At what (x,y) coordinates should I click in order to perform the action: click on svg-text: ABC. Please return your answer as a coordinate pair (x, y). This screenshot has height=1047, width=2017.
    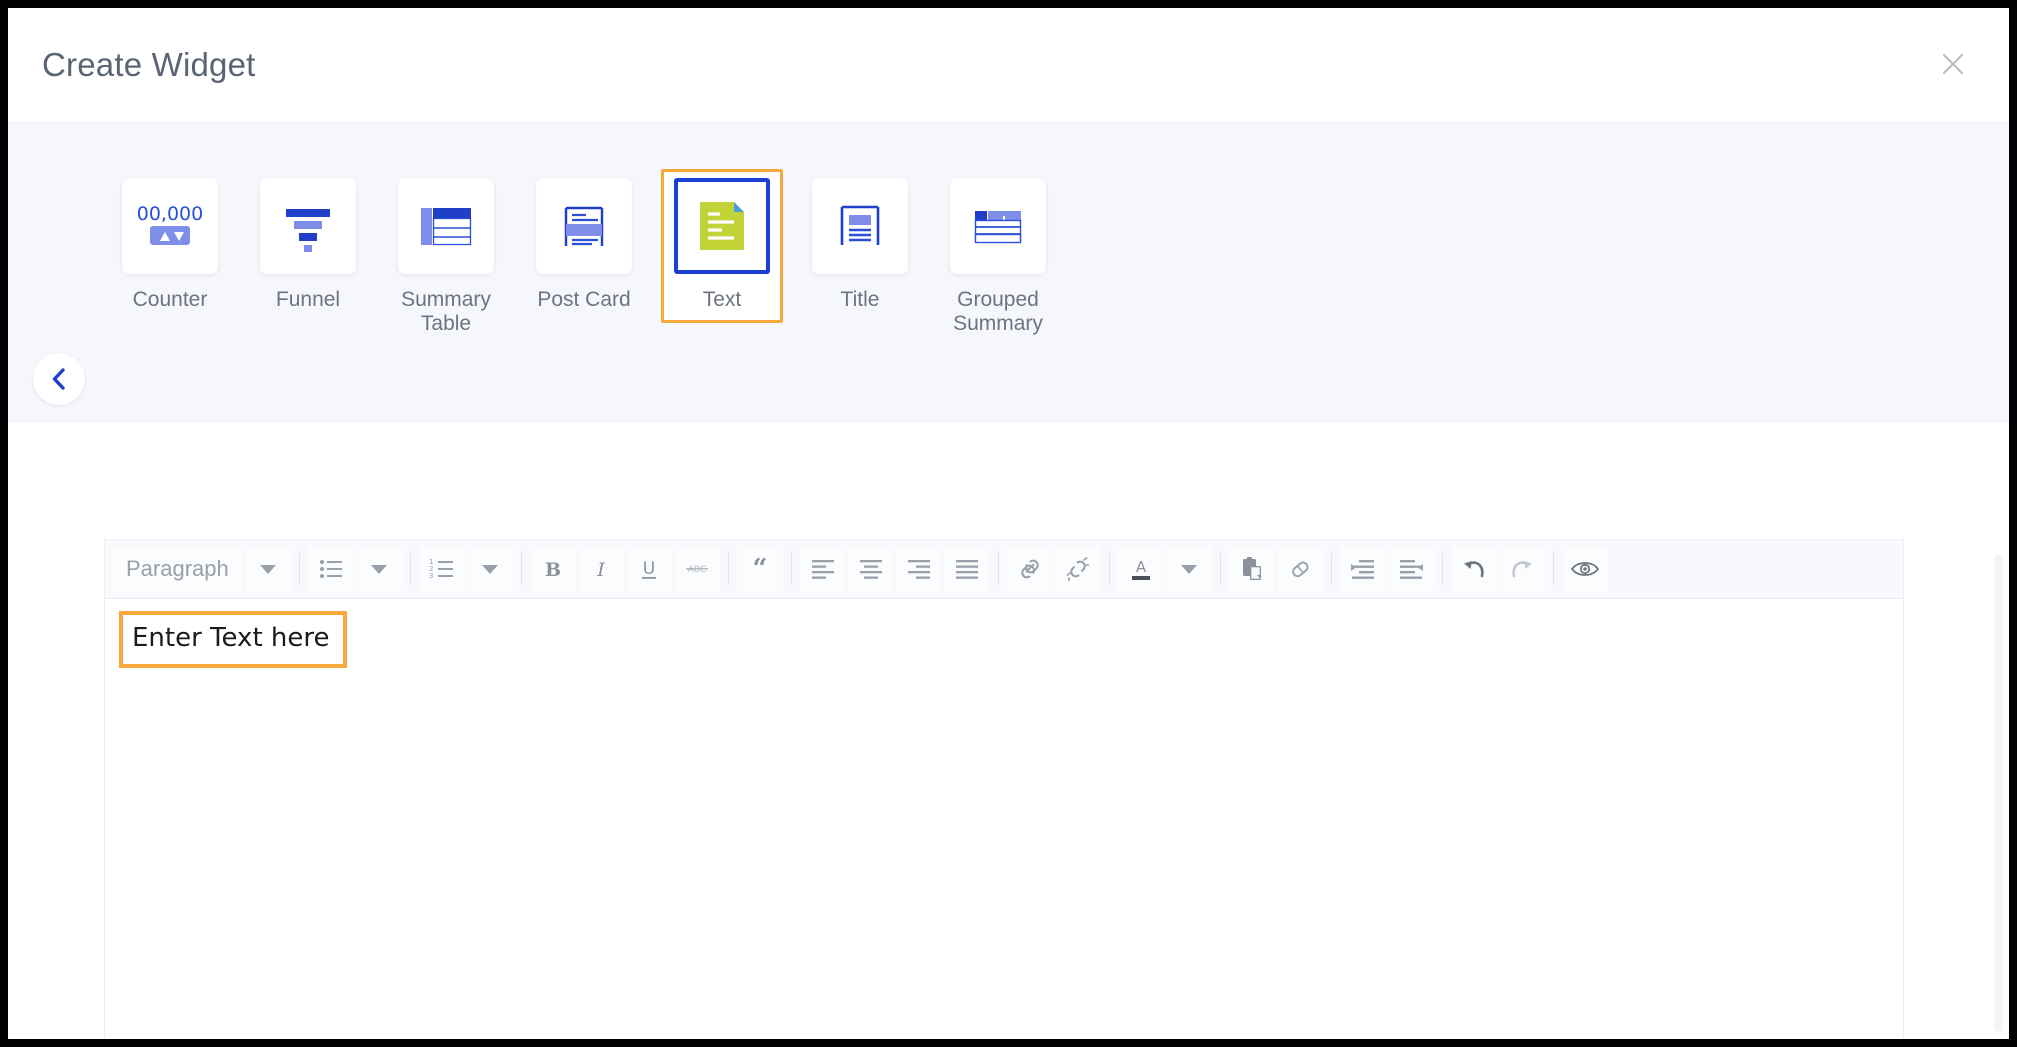
    Looking at the image, I should click on (697, 570).